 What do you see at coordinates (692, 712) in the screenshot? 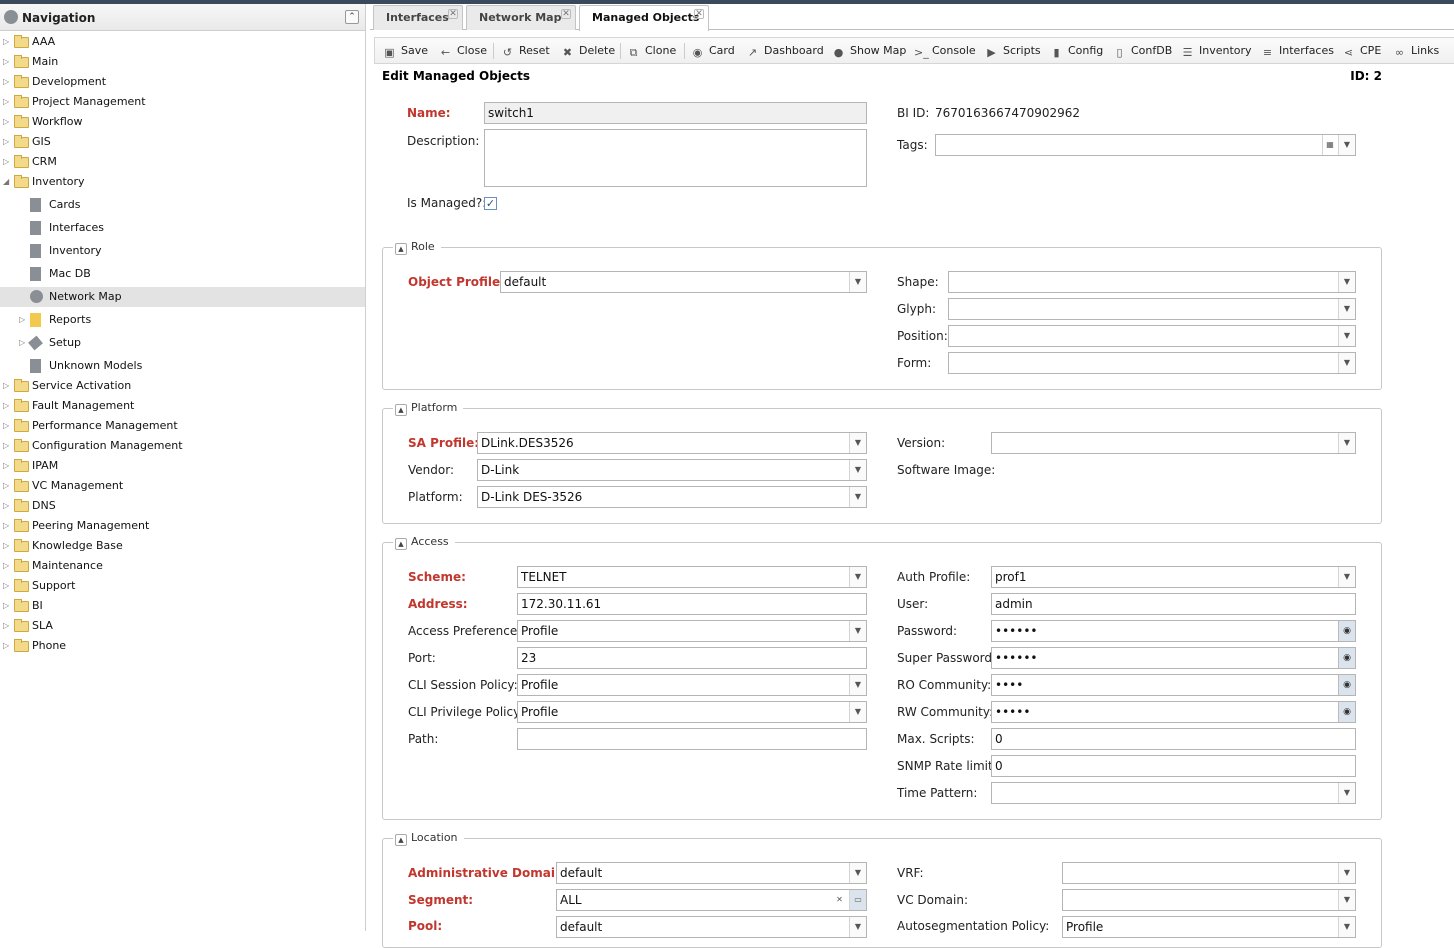
I see `cli-privilege-select: Profile ▼` at bounding box center [692, 712].